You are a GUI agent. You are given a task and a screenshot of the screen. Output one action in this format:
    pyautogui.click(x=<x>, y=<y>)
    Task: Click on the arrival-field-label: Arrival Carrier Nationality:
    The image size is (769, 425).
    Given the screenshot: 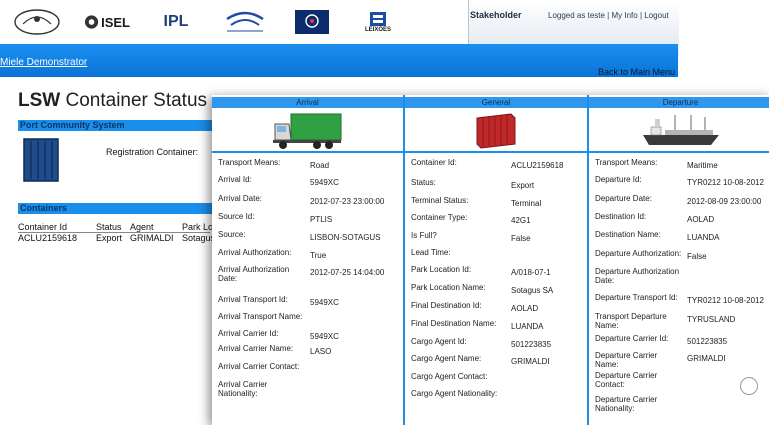 What is the action you would take?
    pyautogui.click(x=243, y=389)
    